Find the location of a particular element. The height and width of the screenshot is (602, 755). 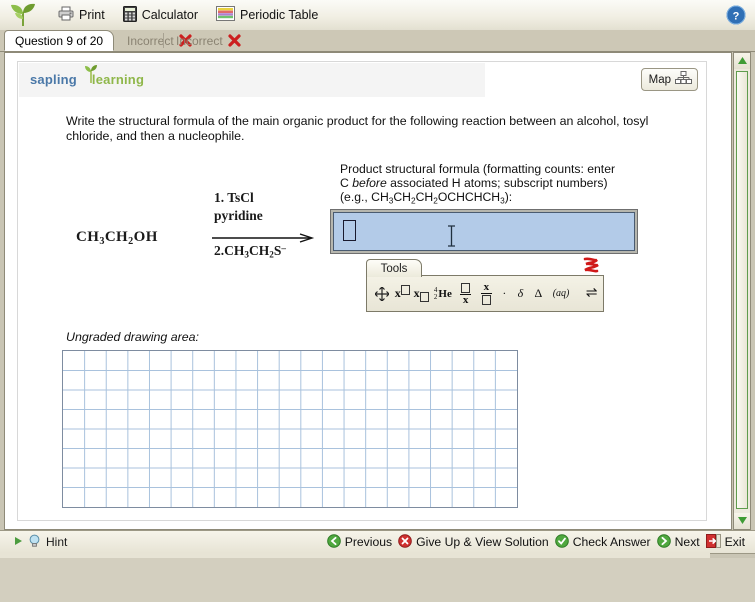

reaction-scheme: CH3CH2OH 1. TsCl pyridine 2.CH3CH2S– is located at coordinates (193, 227).